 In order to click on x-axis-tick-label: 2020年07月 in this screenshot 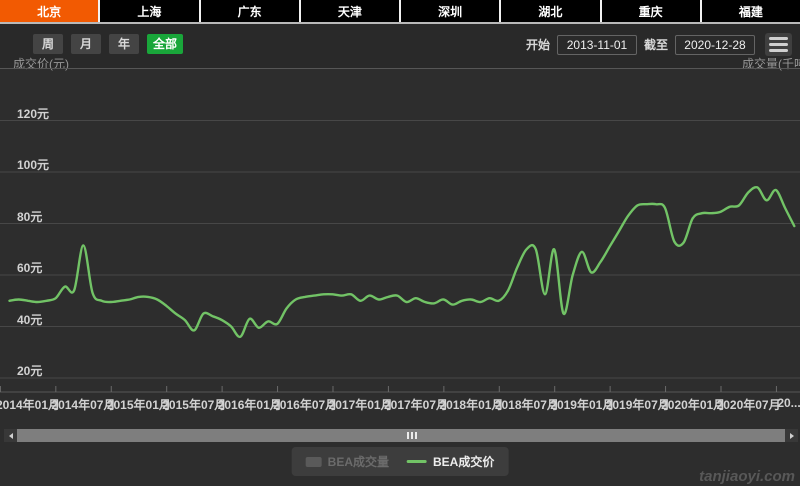, I will do `click(748, 405)`.